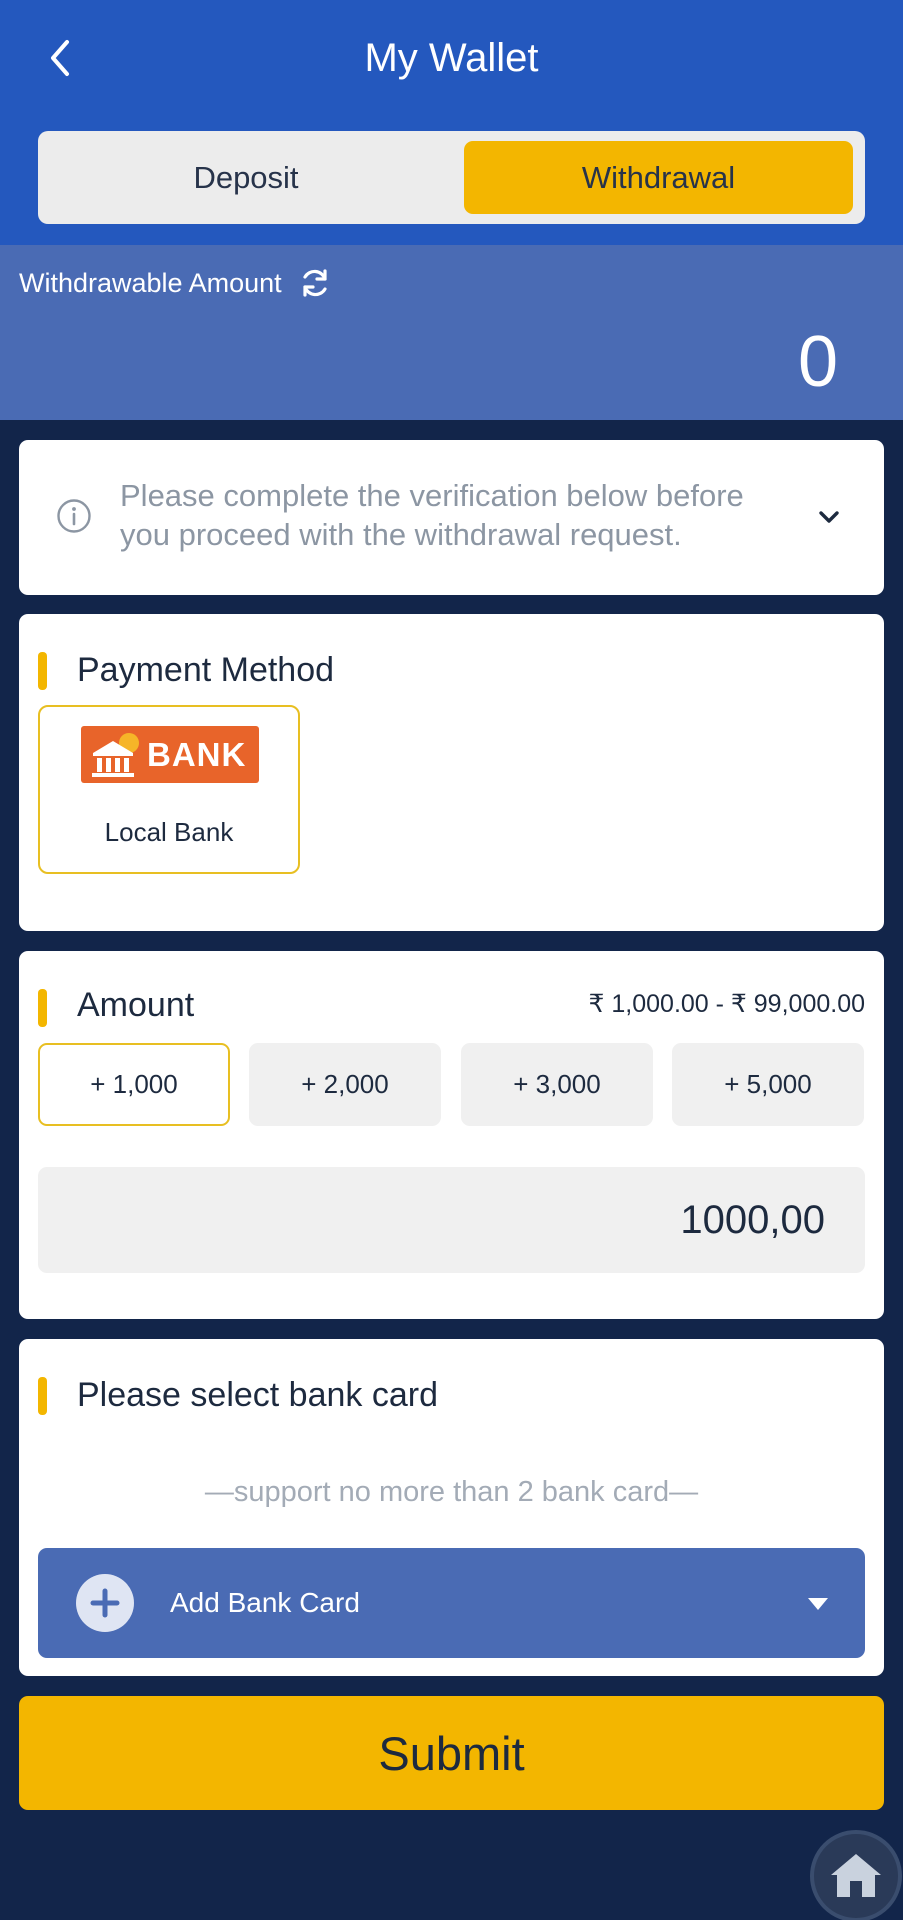  I want to click on refresh-button, so click(315, 283).